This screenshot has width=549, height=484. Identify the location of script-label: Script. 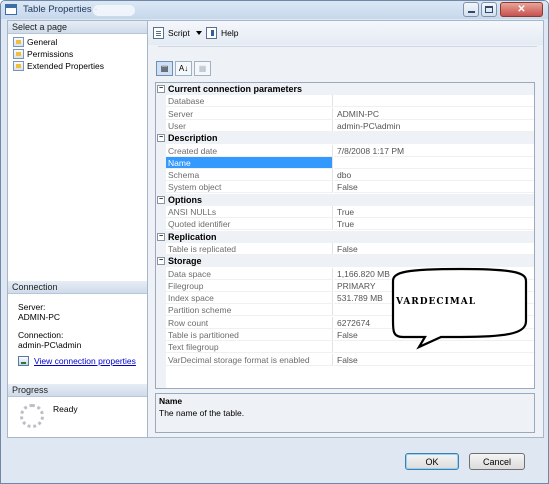
(179, 33).